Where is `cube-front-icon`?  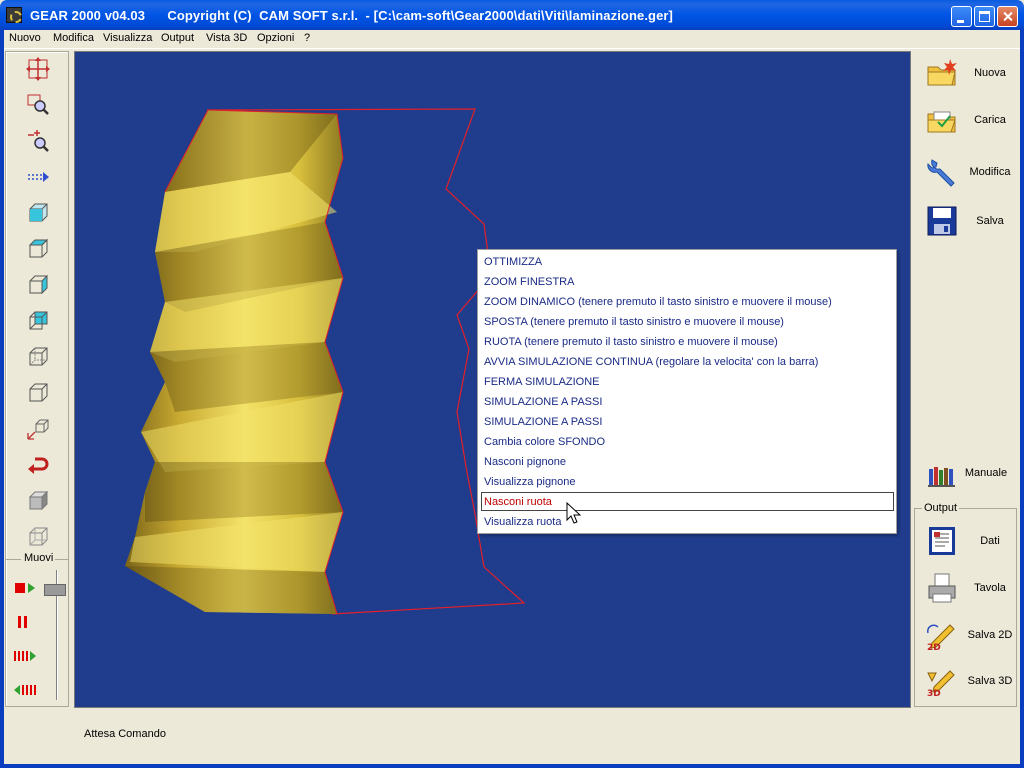 cube-front-icon is located at coordinates (38, 212).